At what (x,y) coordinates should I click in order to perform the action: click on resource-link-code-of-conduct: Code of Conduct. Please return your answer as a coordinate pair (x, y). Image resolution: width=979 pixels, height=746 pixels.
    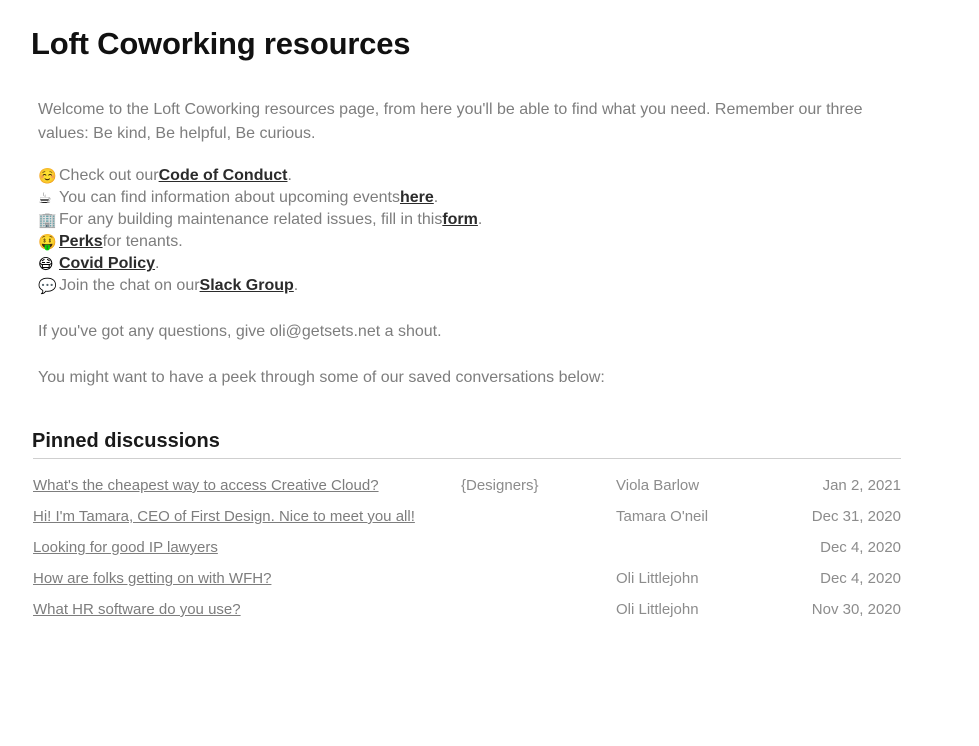
    Looking at the image, I should click on (223, 176).